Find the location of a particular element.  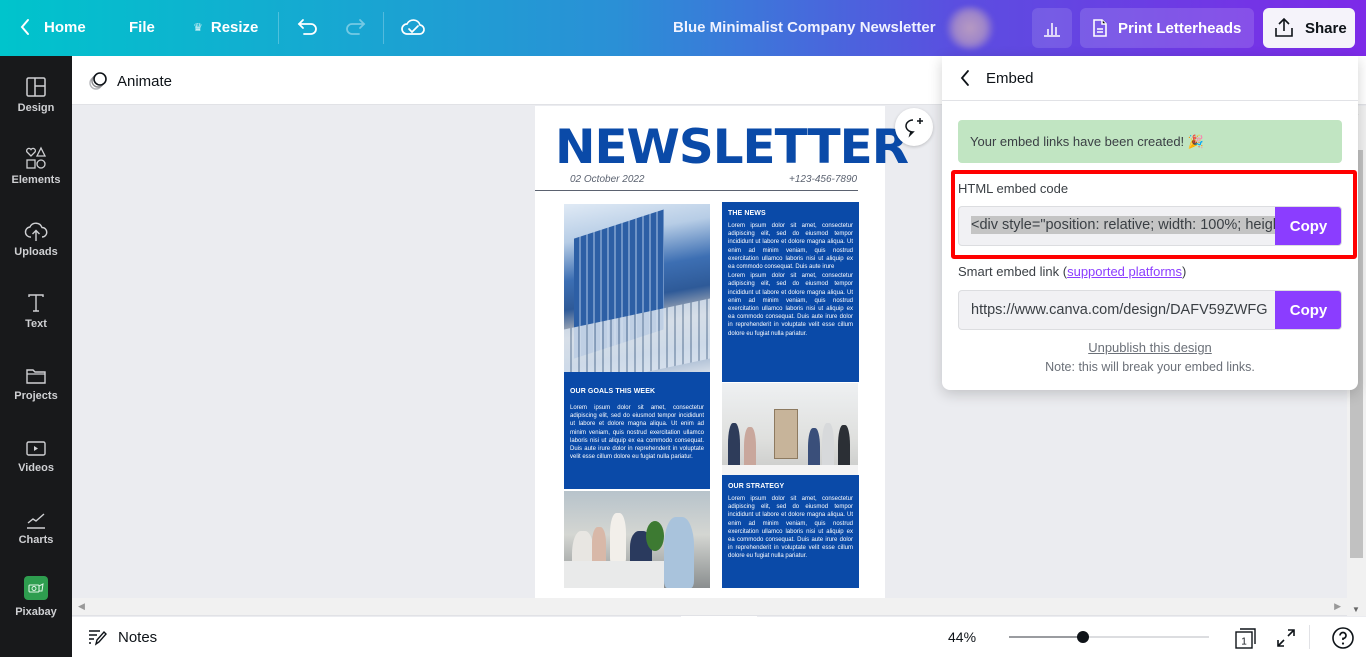

smart-label-prefix: Smart embed link ( is located at coordinates (1013, 271).